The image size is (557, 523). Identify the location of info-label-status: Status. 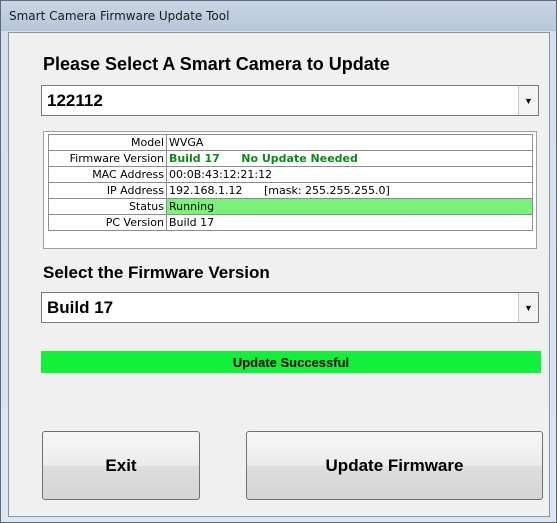
(107, 206).